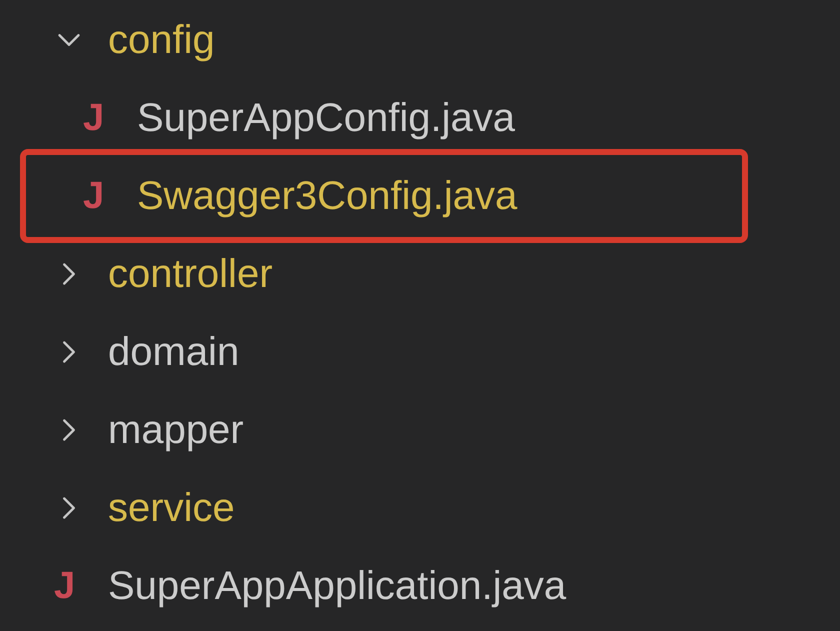 The width and height of the screenshot is (840, 631). I want to click on file-row: J Swagger3Config.java, so click(384, 196).